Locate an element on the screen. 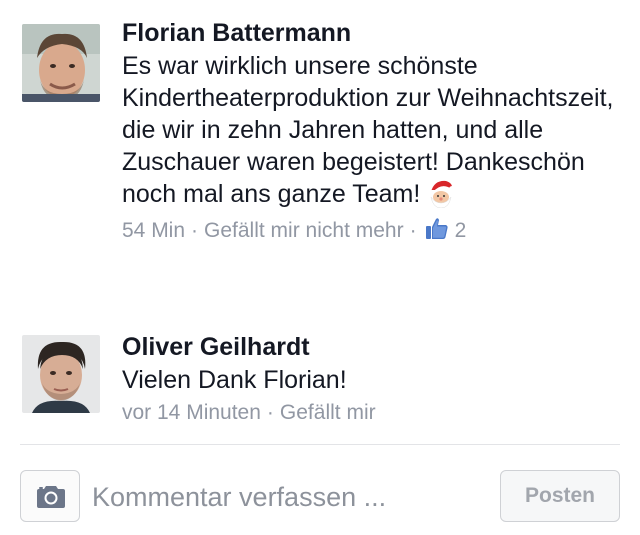 This screenshot has height=535, width=640. camera-button is located at coordinates (50, 496).